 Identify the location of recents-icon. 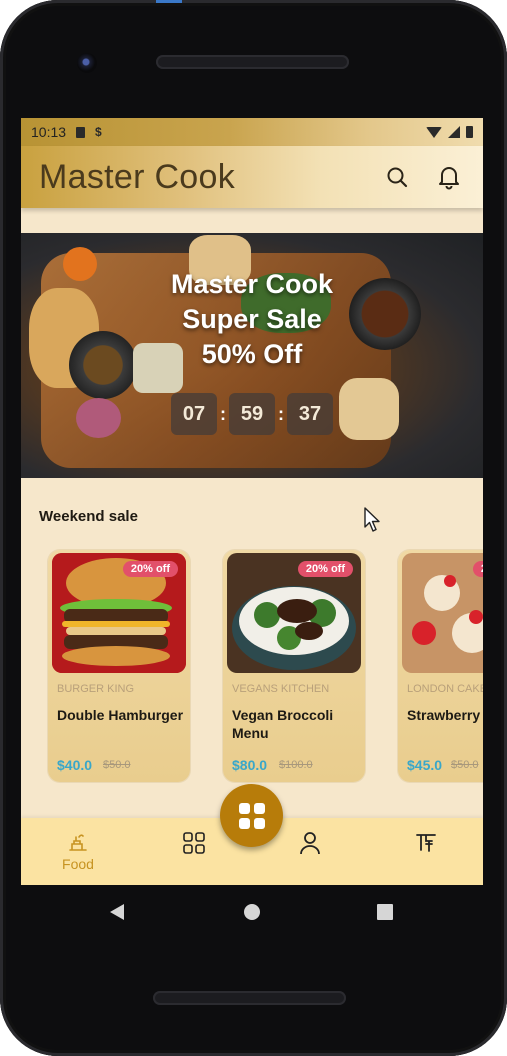
(385, 912).